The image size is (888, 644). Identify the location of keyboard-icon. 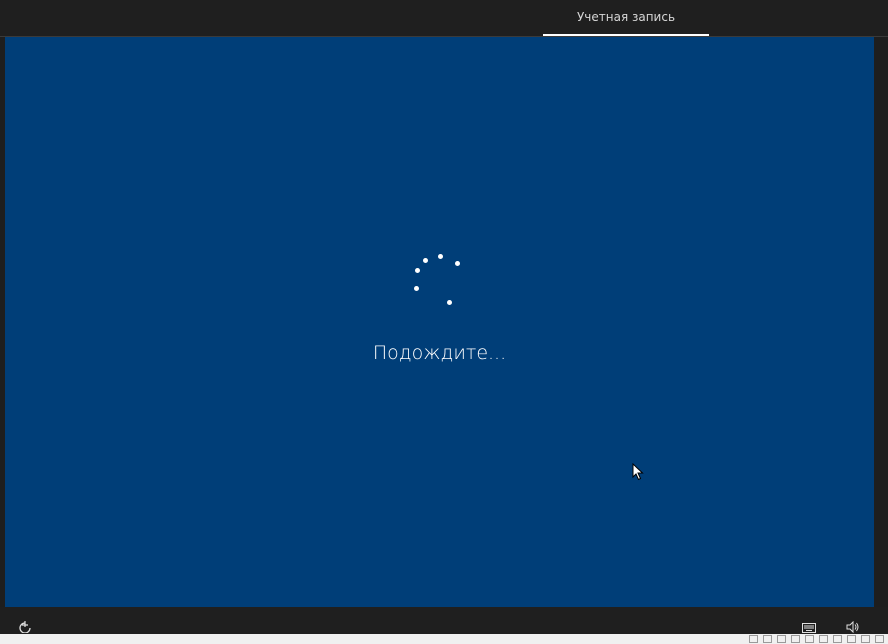
(809, 628).